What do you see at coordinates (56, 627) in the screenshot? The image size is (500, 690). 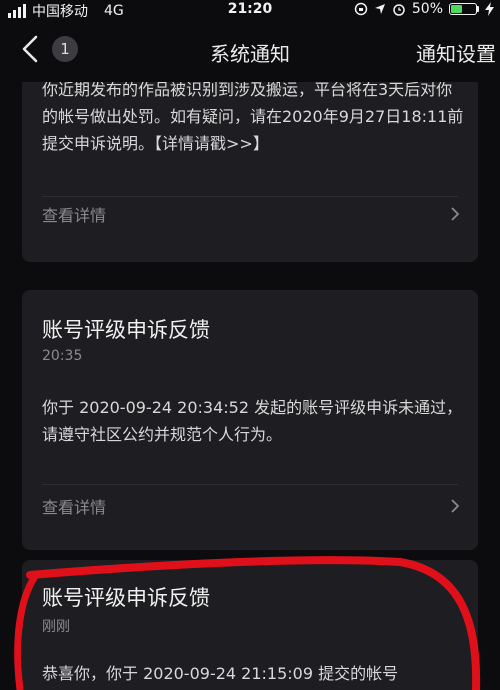 I see `notification-time: 刚刚` at bounding box center [56, 627].